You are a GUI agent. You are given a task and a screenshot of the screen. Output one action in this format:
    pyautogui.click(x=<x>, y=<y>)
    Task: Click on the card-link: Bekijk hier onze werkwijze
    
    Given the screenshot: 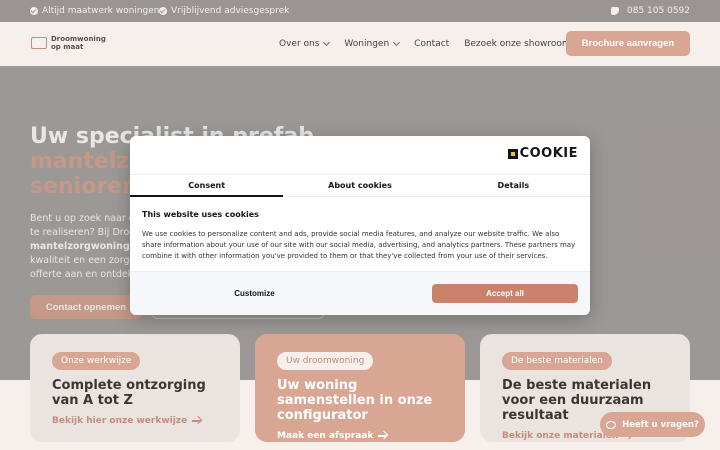 What is the action you would take?
    pyautogui.click(x=135, y=421)
    